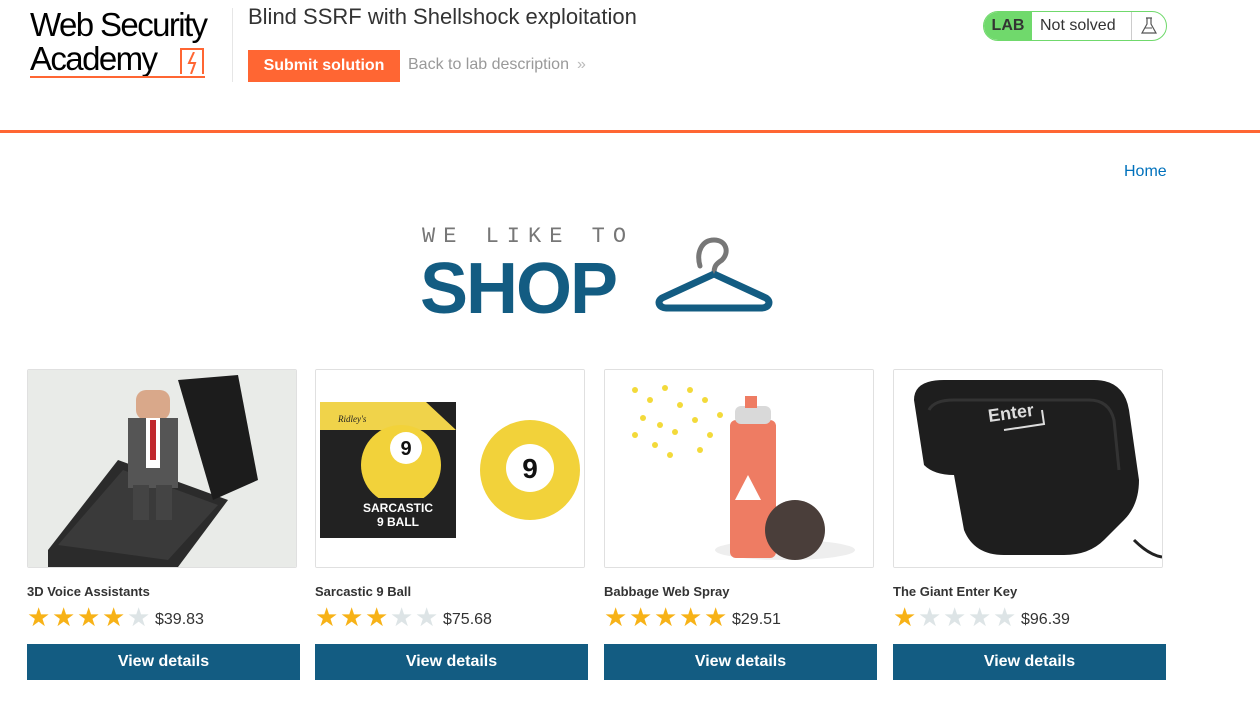 The image size is (1260, 701). I want to click on ball-number: 9, so click(530, 468).